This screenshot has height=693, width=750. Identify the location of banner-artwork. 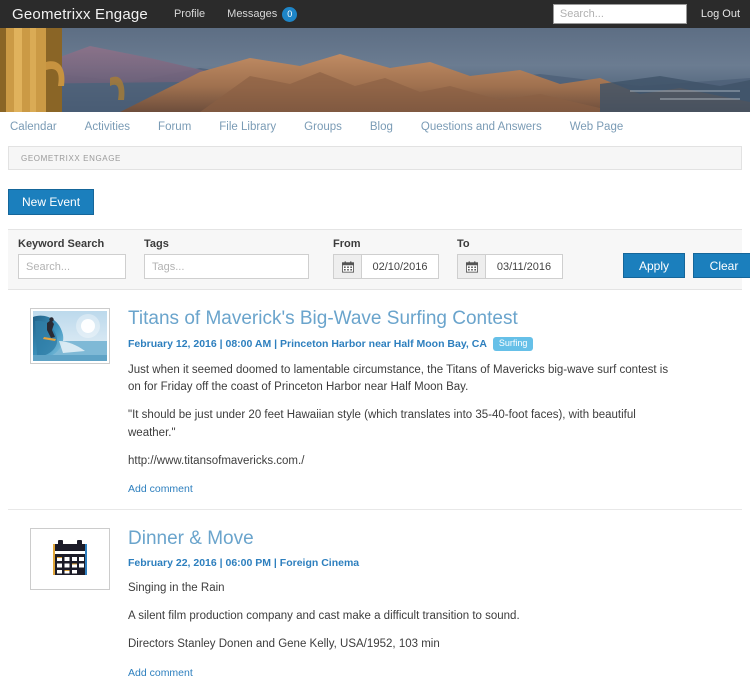
(375, 70).